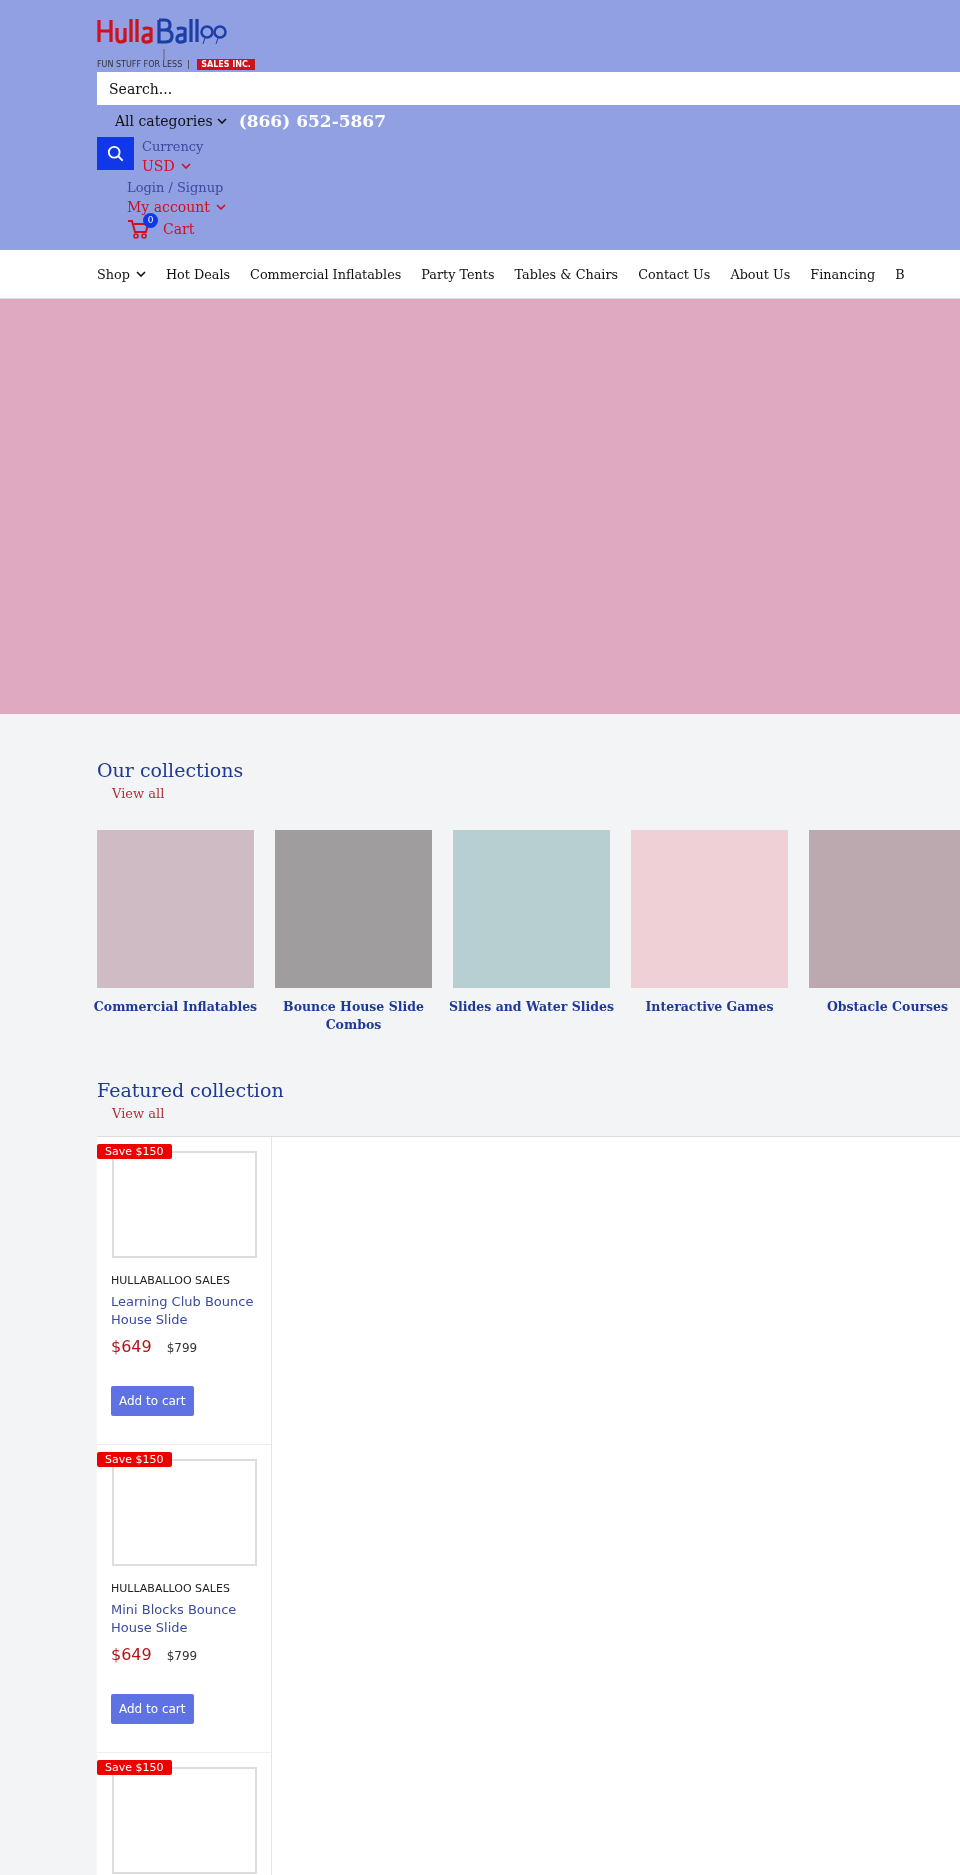  I want to click on logo-badge: SALES INC., so click(226, 64).